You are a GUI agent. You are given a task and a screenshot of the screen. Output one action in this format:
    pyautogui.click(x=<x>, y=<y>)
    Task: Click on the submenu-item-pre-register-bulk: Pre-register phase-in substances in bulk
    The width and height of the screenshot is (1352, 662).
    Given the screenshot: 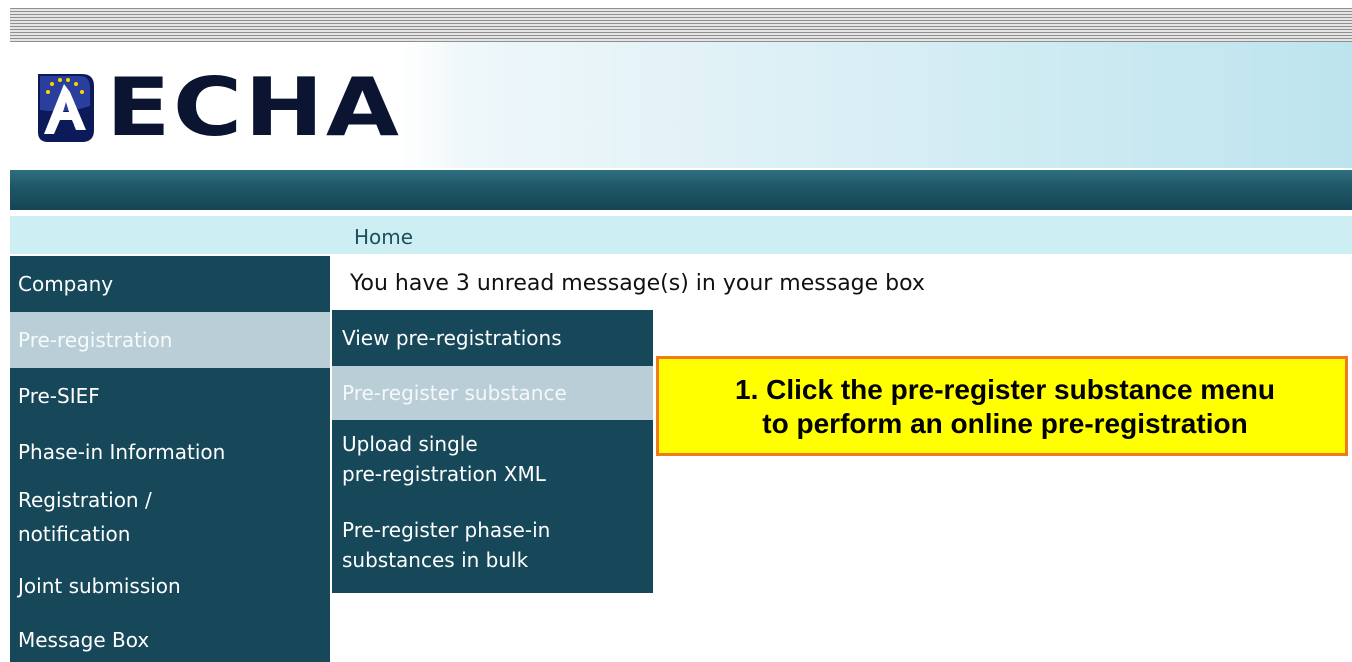 What is the action you would take?
    pyautogui.click(x=492, y=549)
    